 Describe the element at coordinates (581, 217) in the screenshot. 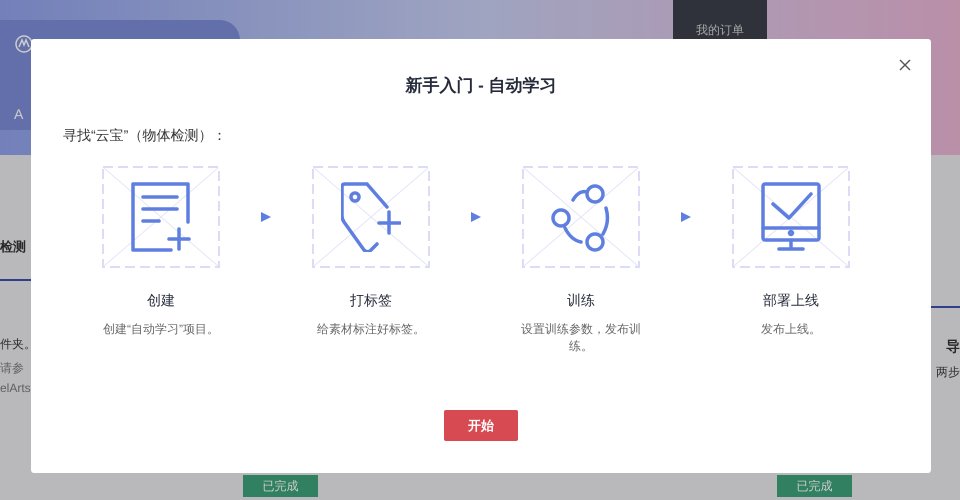

I see `connected-nodes-icon` at that location.